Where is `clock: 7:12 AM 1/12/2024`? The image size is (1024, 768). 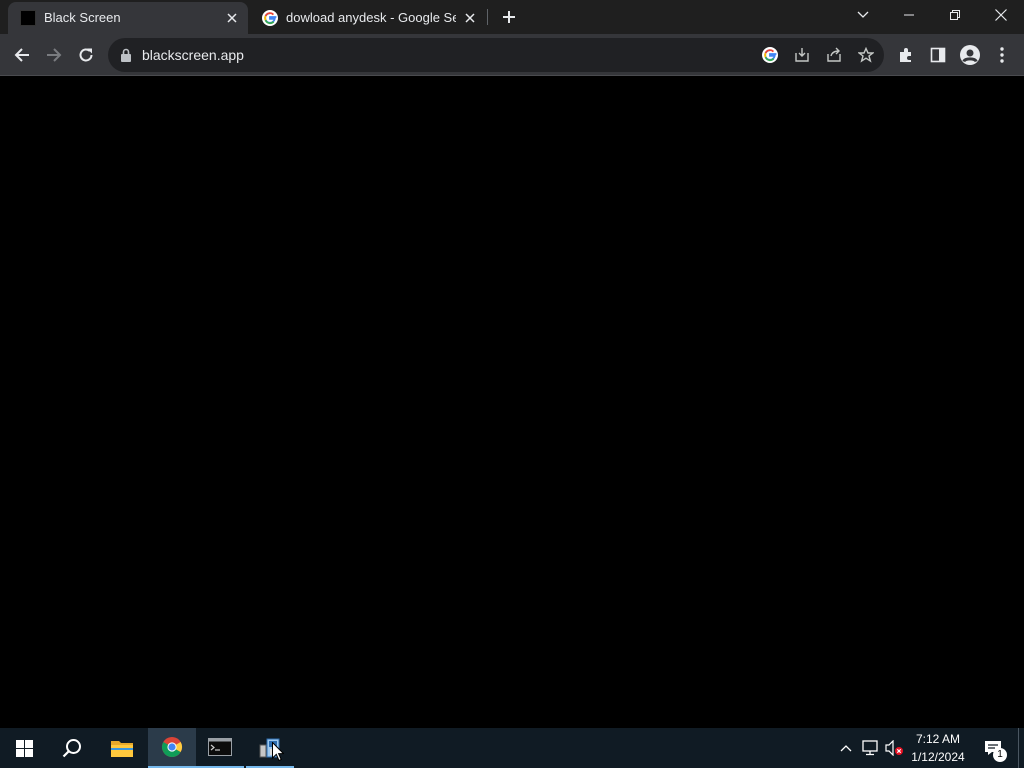 clock: 7:12 AM 1/12/2024 is located at coordinates (938, 748).